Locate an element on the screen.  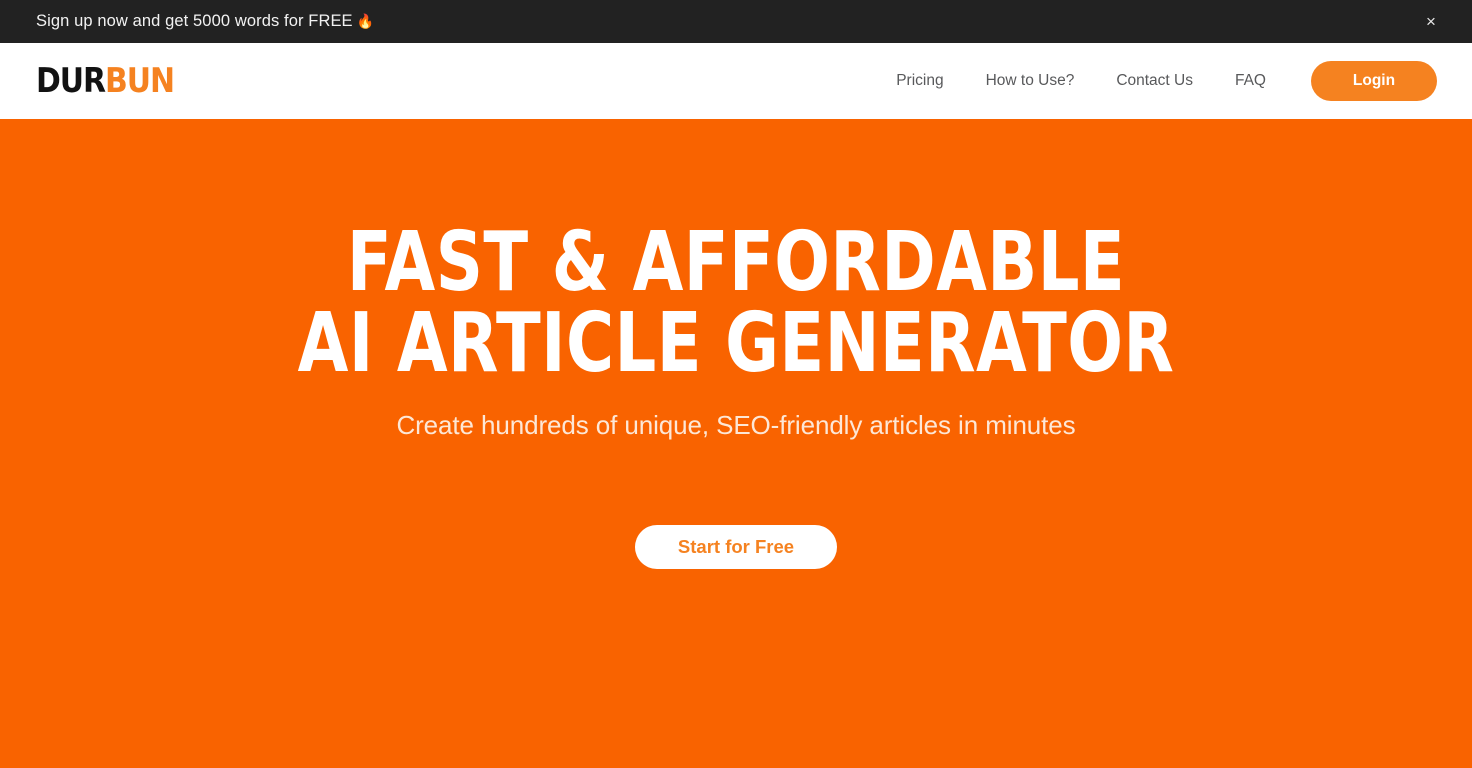
hero-title-line-2: AI ARTICLE GENERATOR is located at coordinates (736, 344).